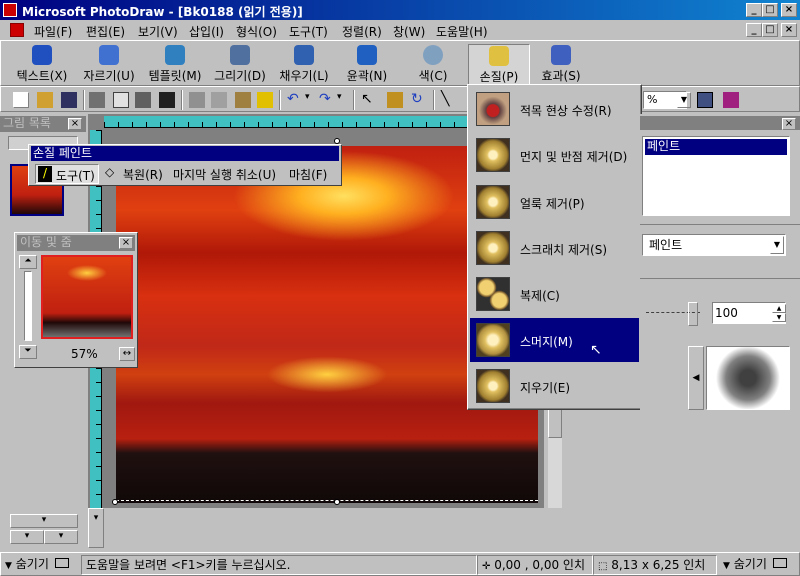 This screenshot has width=800, height=576. Describe the element at coordinates (224, 174) in the screenshot. I see `undo-last-button: 마지막 실행 취소(U)` at that location.